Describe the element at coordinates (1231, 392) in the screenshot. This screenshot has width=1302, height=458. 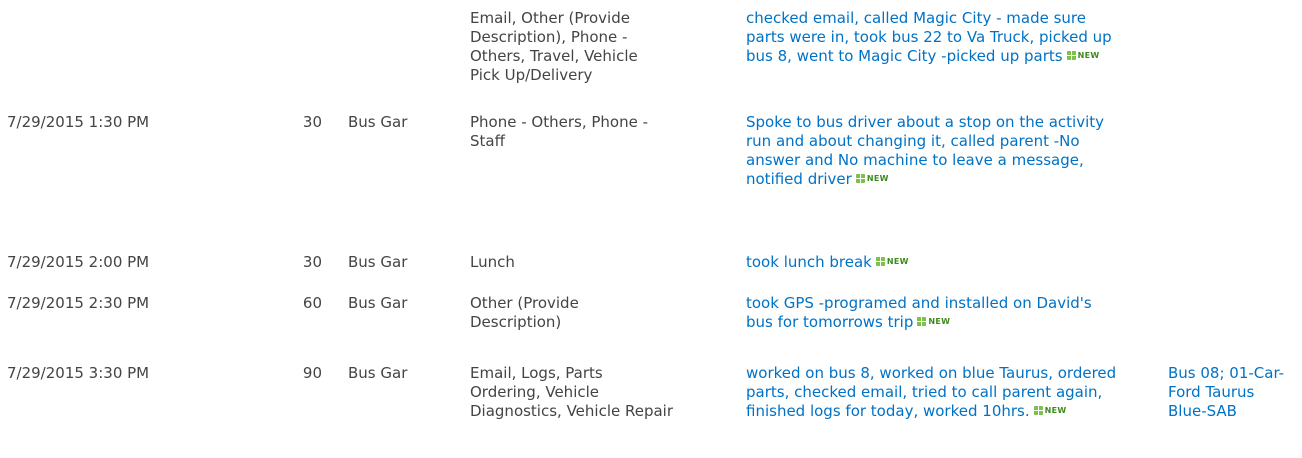
I see `entry-vehicles: Bus 08; 01-Car-Ford Taurus Blue-SAB` at that location.